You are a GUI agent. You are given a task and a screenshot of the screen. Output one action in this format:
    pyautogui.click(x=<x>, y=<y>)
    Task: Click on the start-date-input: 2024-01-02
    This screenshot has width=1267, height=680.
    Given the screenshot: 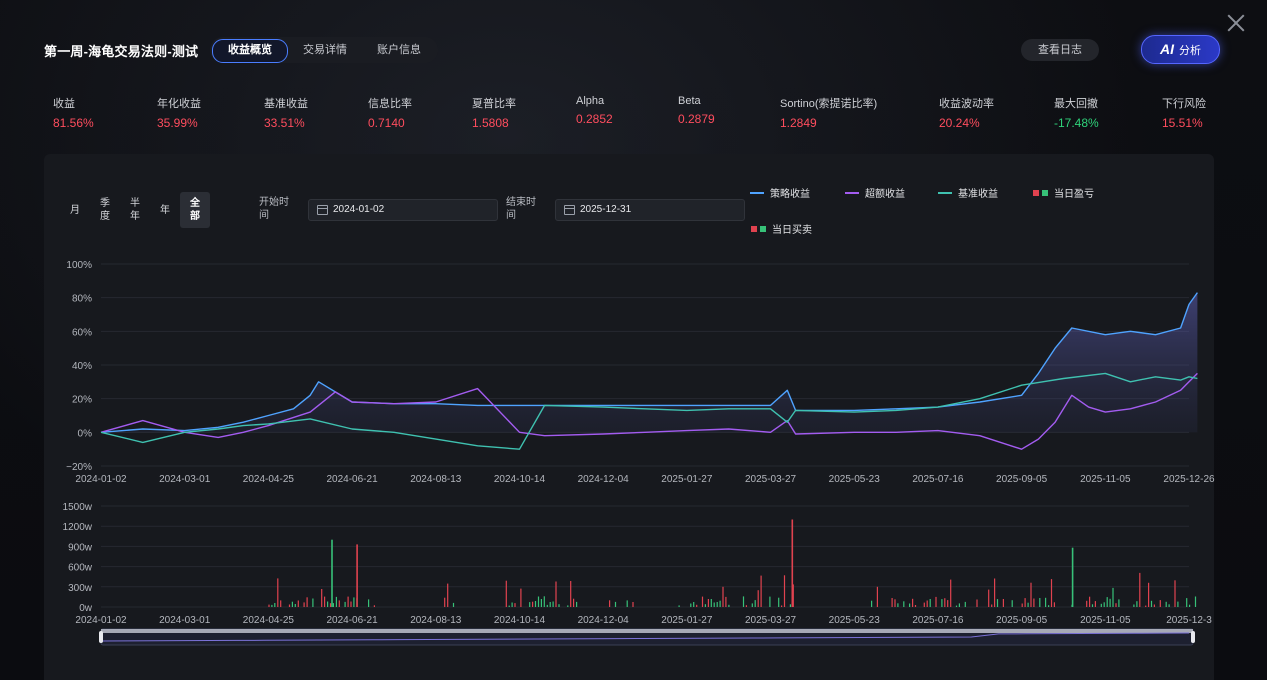 What is the action you would take?
    pyautogui.click(x=403, y=210)
    